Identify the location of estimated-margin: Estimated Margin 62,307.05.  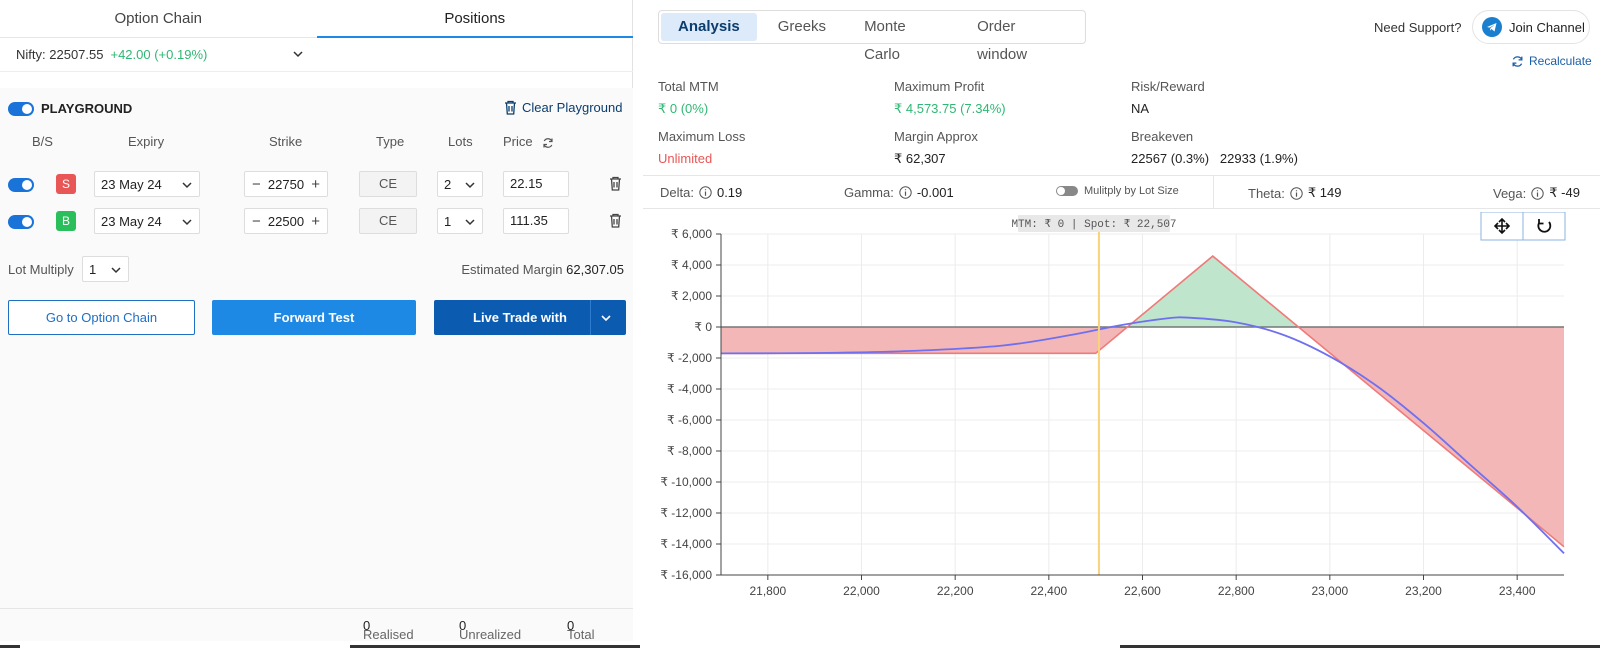
(529, 269).